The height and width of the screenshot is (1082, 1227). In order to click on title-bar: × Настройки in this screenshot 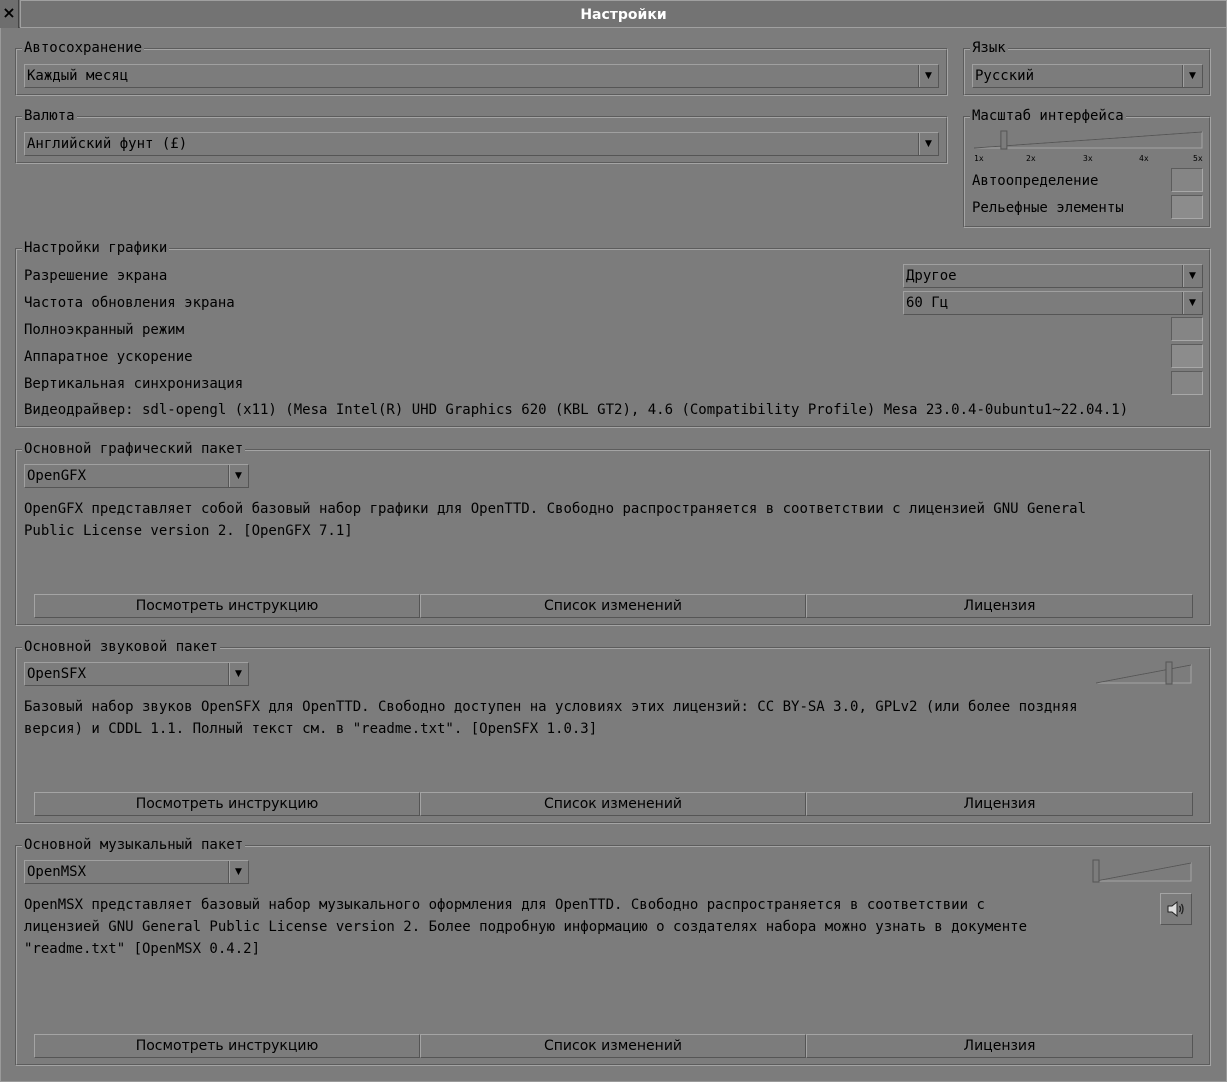, I will do `click(613, 14)`.